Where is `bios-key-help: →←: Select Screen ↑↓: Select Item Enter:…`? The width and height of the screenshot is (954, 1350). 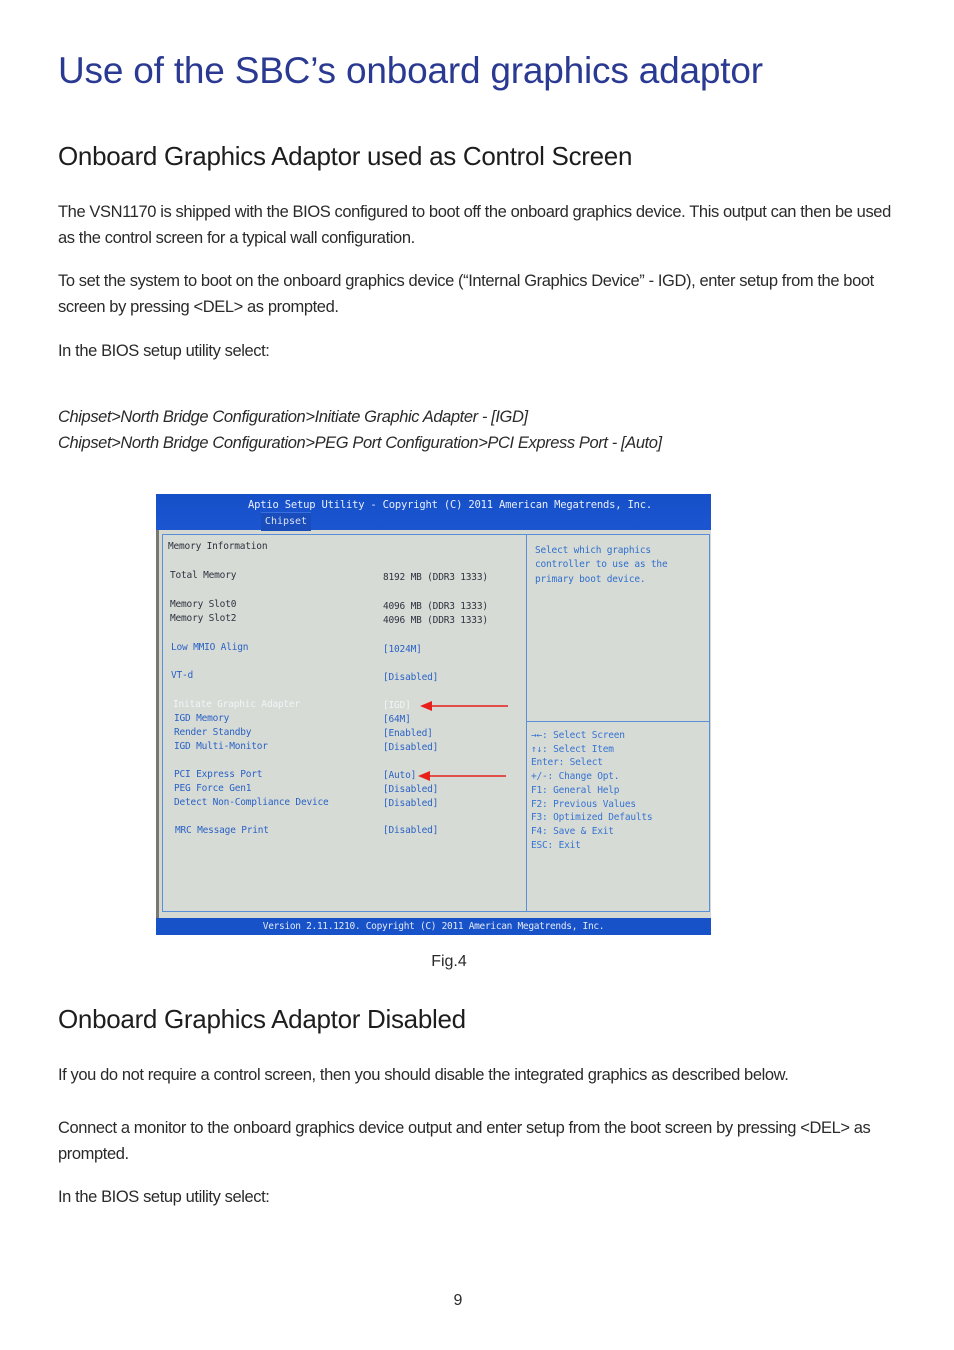 bios-key-help: →←: Select Screen ↑↓: Select Item Enter:… is located at coordinates (592, 790).